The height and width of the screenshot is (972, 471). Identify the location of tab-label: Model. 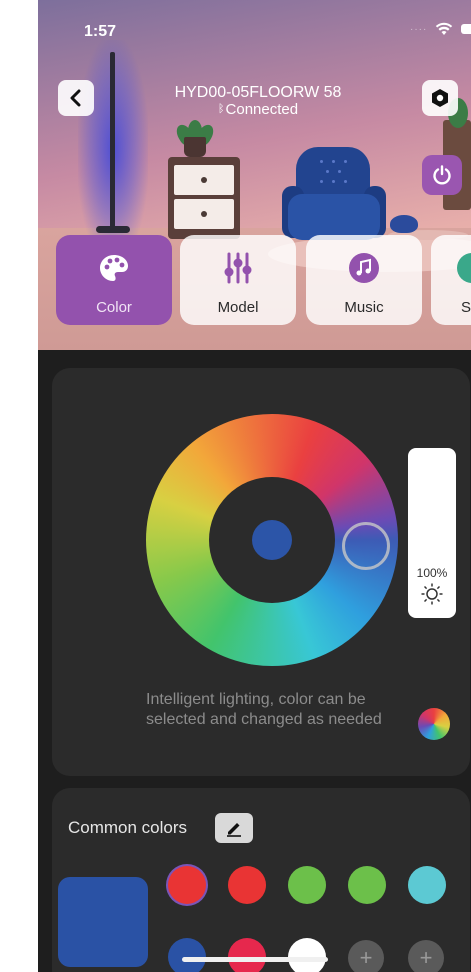
(238, 307).